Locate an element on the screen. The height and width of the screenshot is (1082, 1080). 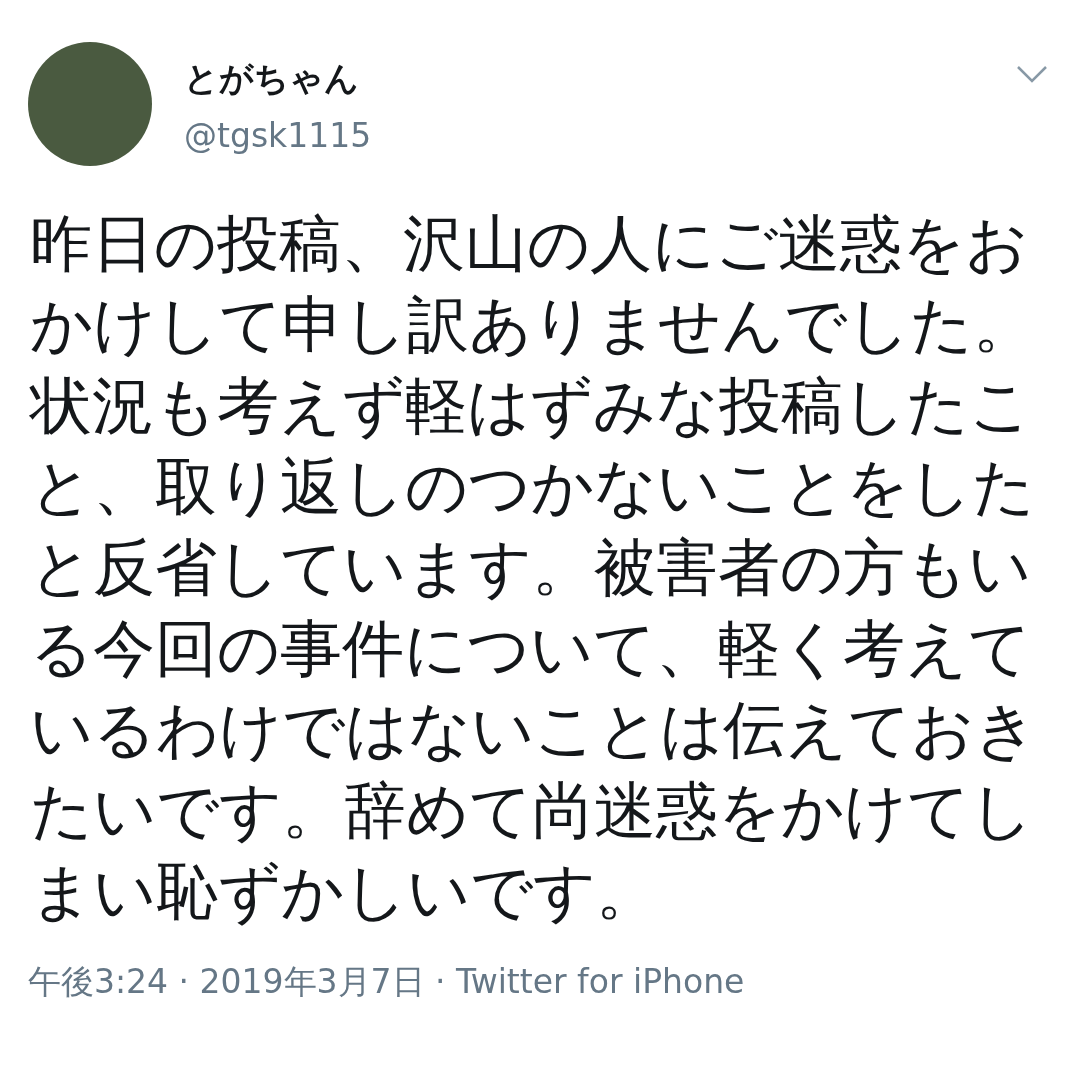
display-name: とがちゃん is located at coordinates (272, 78).